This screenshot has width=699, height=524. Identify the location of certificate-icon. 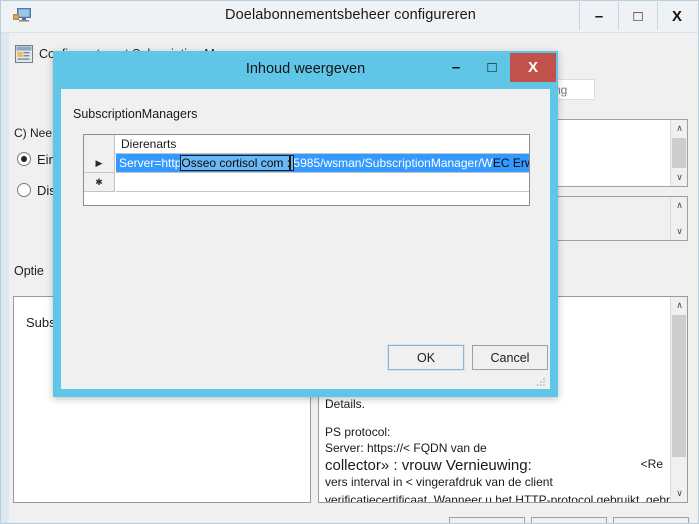
(24, 54).